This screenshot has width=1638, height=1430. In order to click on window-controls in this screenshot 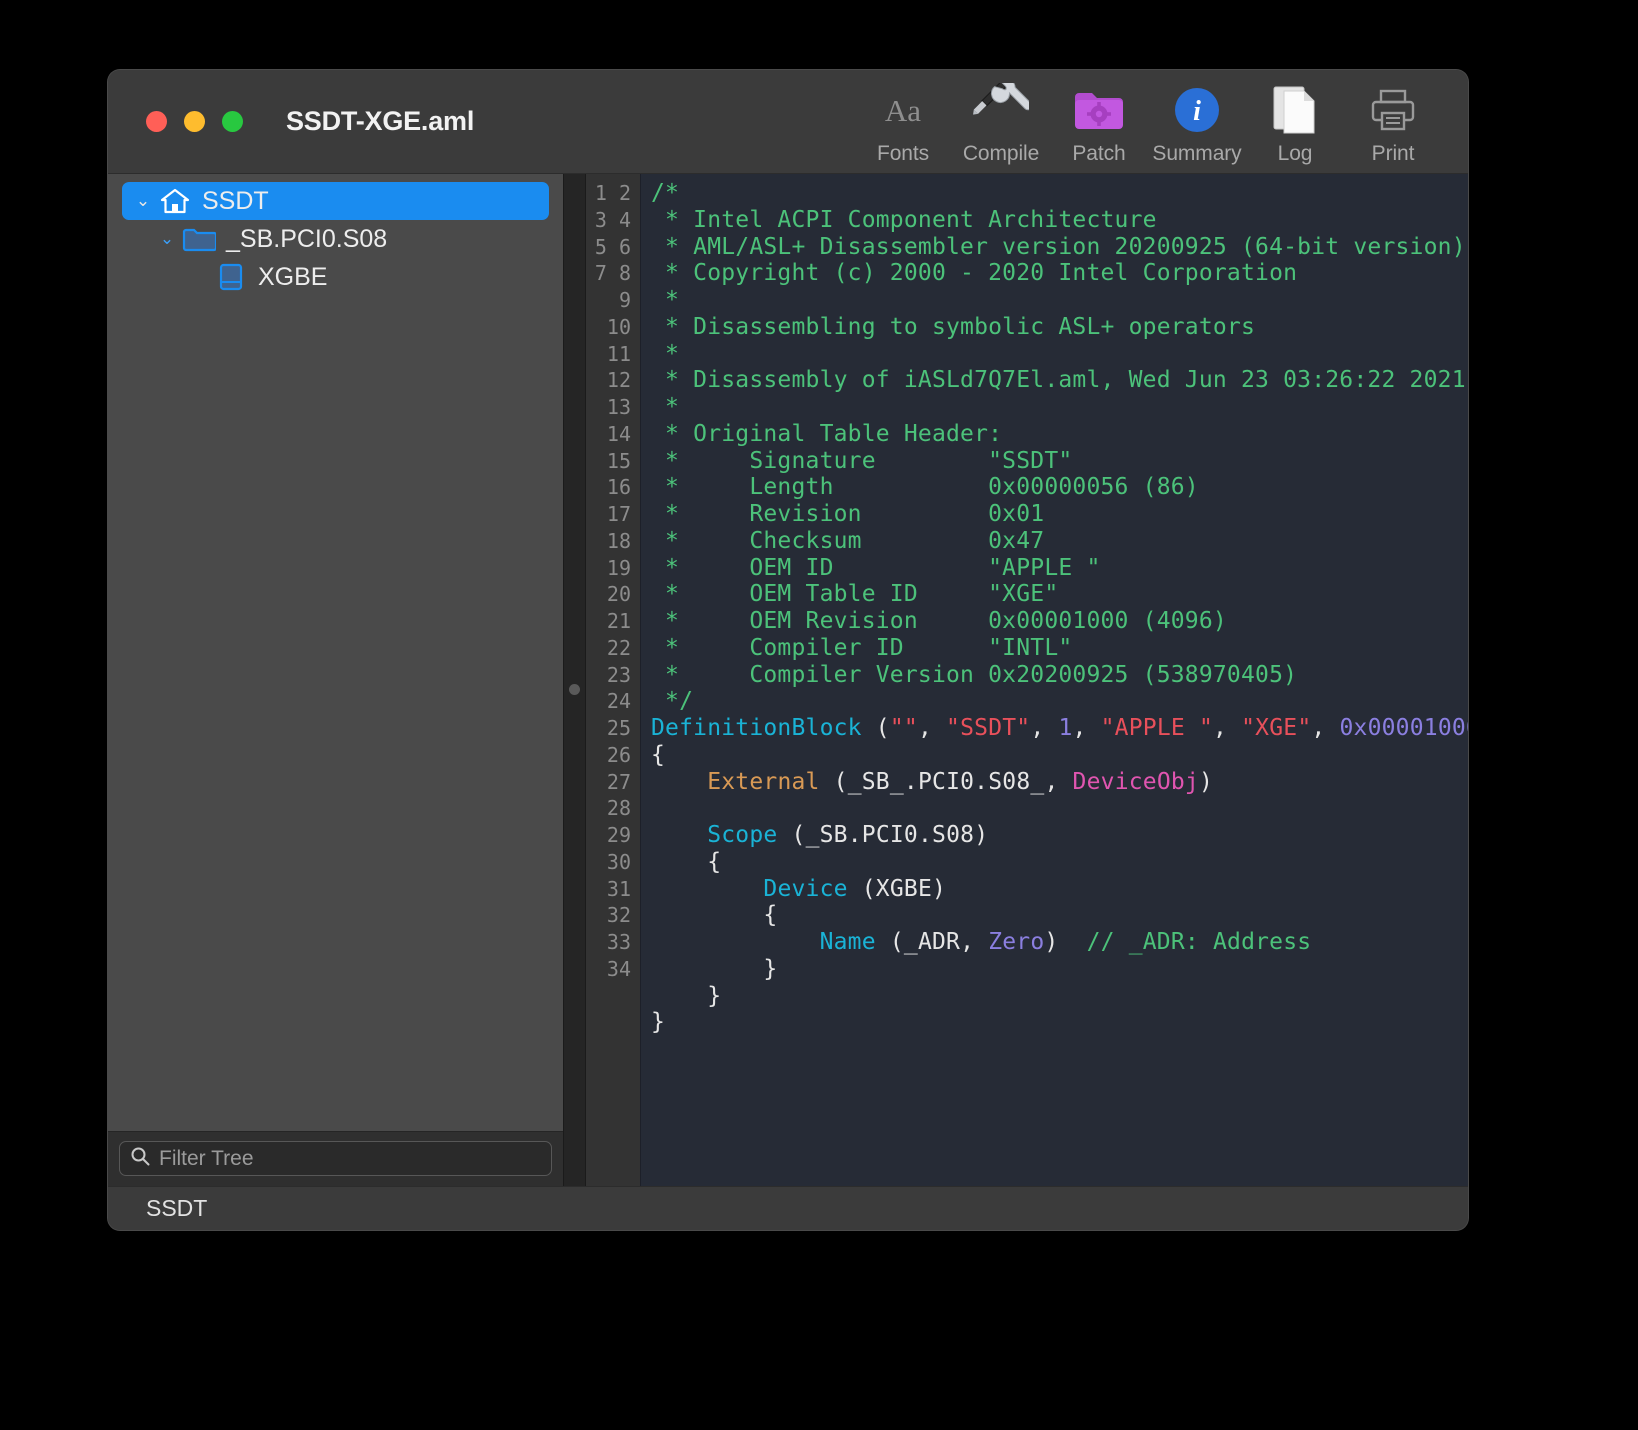, I will do `click(194, 121)`.